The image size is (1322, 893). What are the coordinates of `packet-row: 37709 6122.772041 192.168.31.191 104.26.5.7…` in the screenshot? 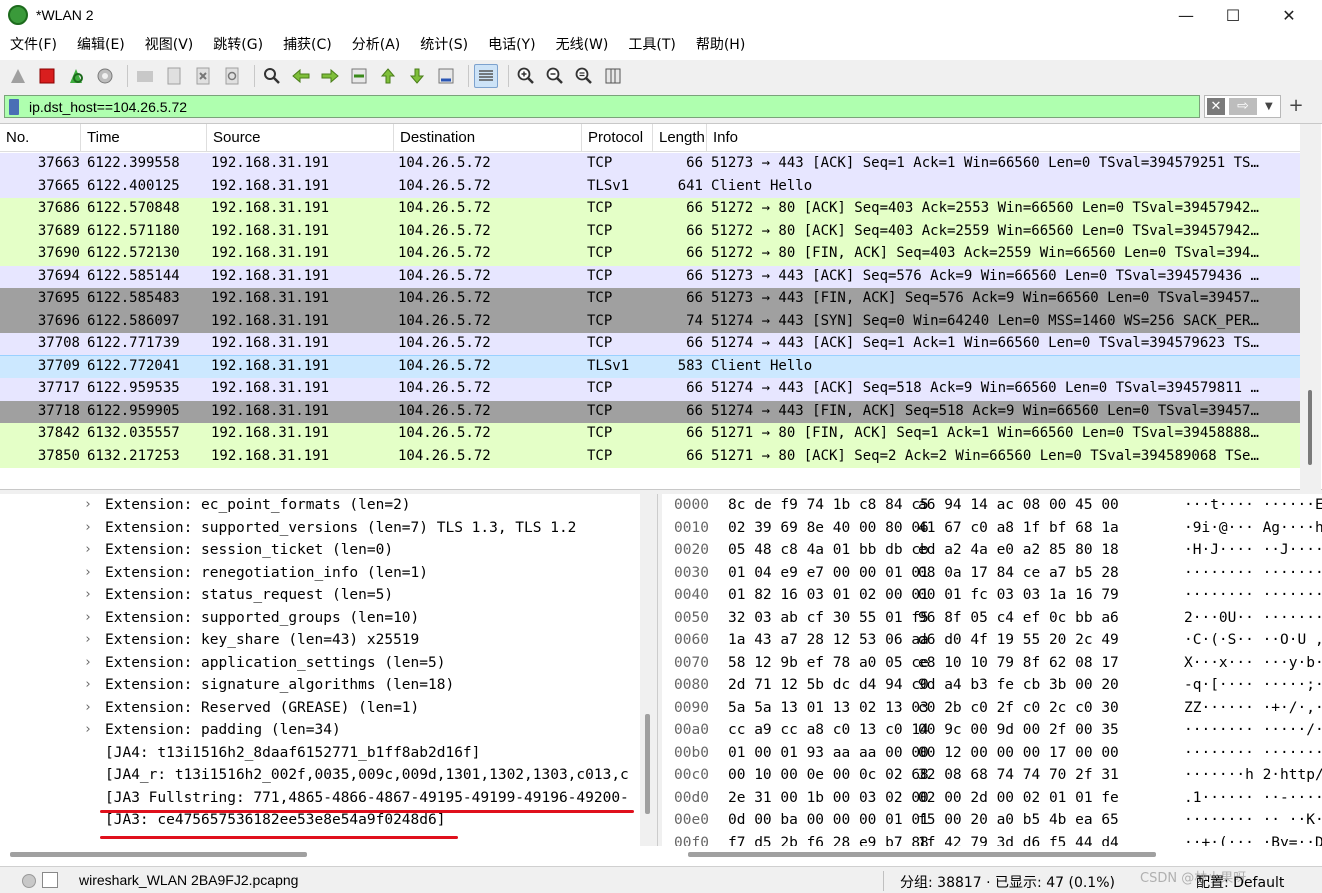 It's located at (650, 366).